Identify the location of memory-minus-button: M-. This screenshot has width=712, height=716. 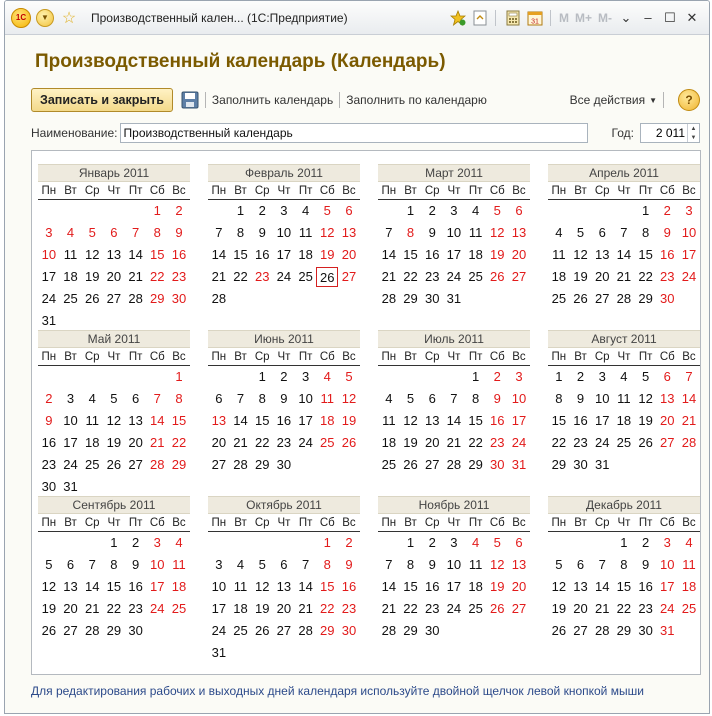
(605, 18).